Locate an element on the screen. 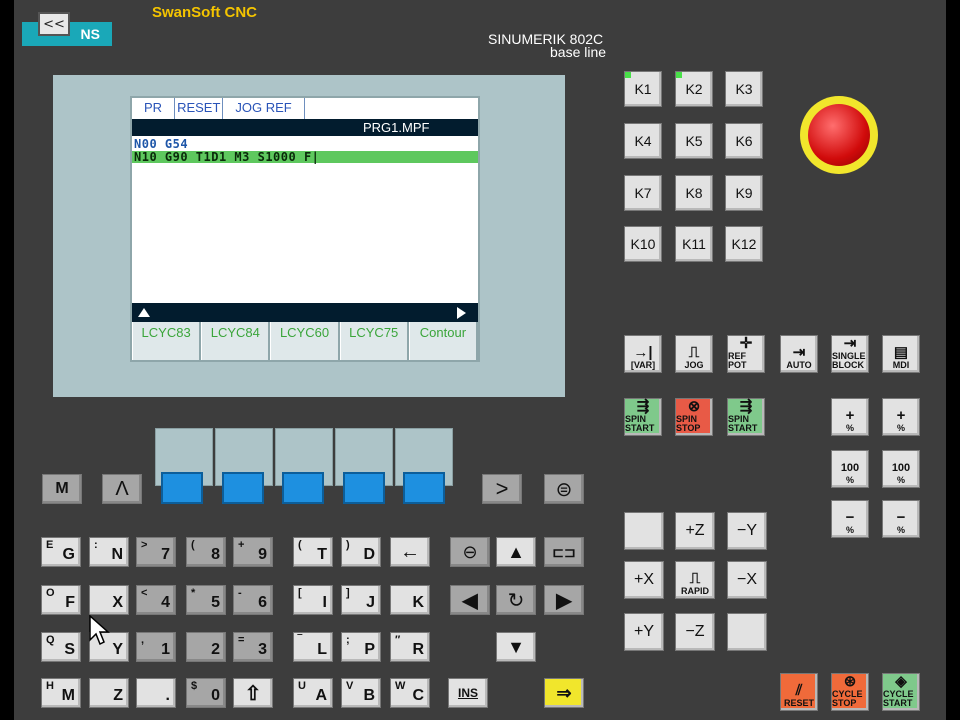  key-d: ) D is located at coordinates (361, 552).